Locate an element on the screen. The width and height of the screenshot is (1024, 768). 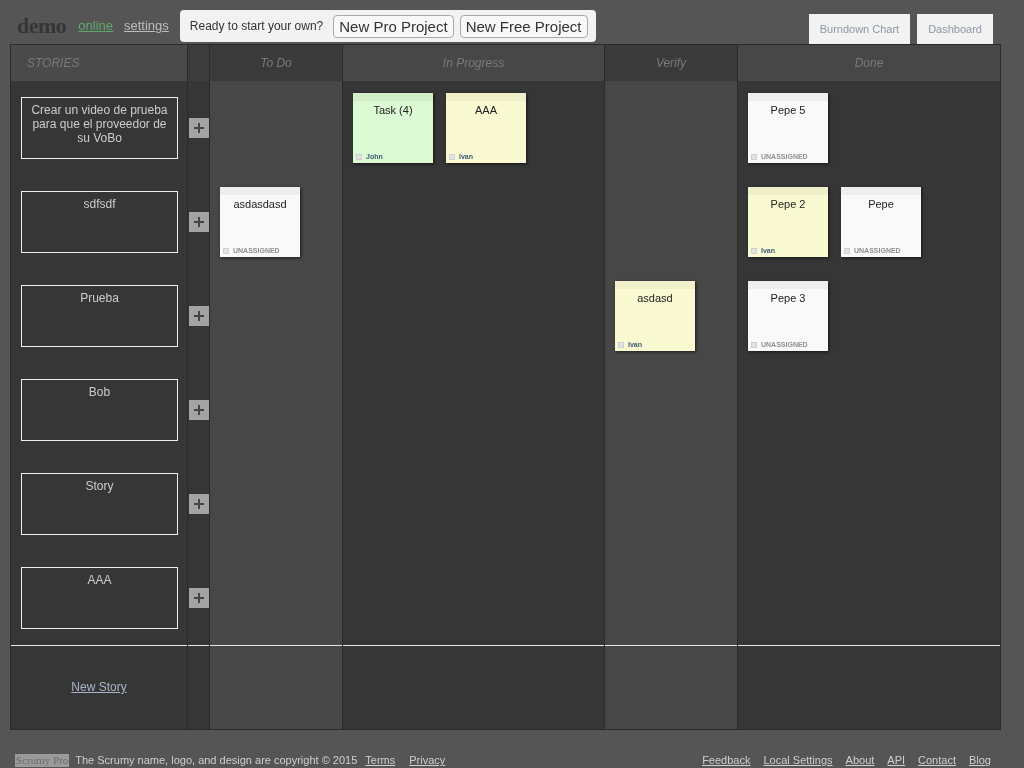
column-header: Verify is located at coordinates (671, 63).